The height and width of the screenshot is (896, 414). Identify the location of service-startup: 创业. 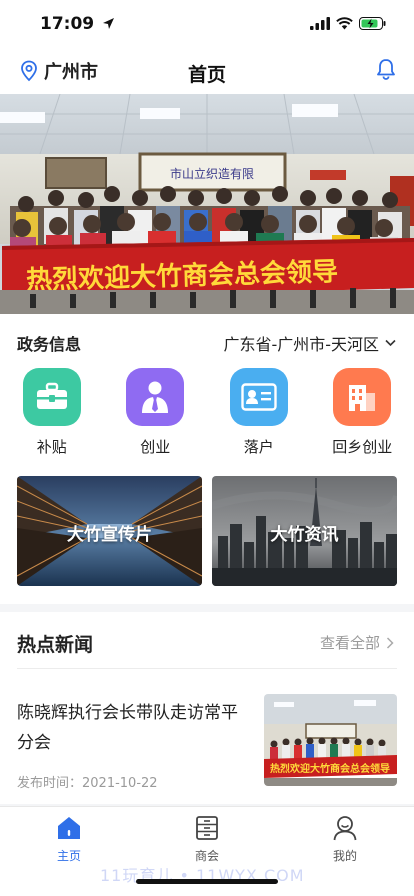
(156, 412).